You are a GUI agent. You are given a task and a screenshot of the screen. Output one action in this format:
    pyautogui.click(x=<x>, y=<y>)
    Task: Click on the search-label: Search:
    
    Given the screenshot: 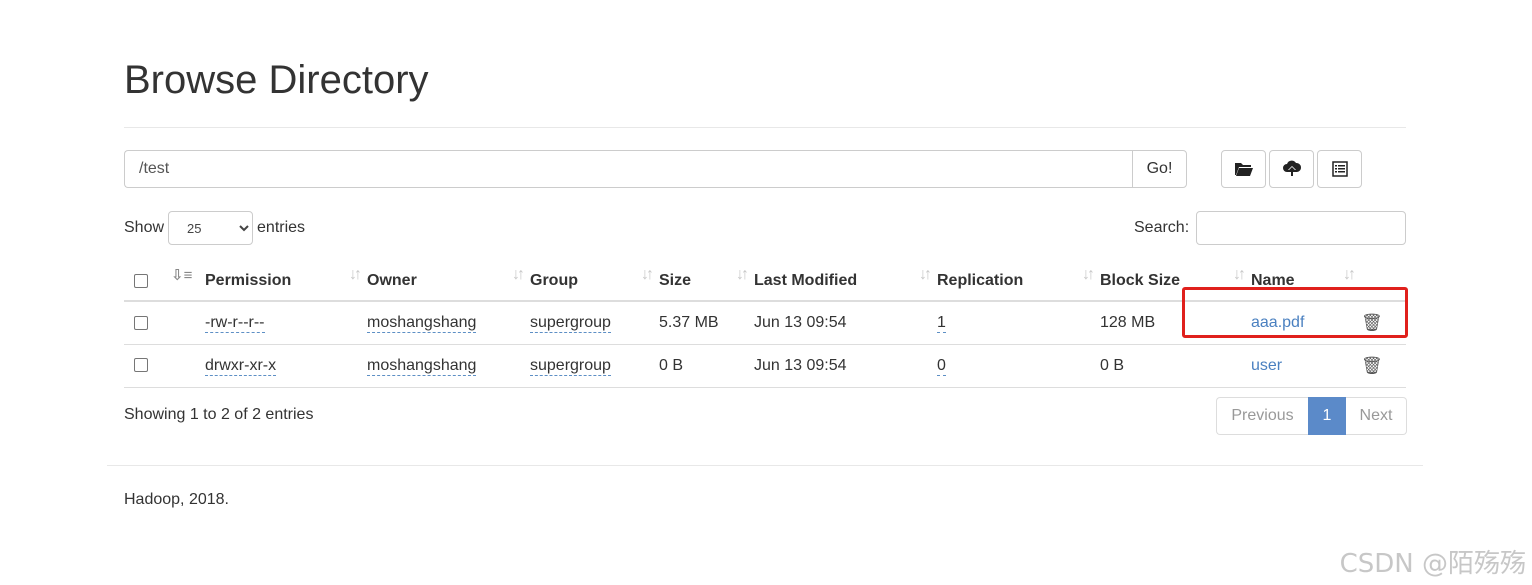 What is the action you would take?
    pyautogui.click(x=1162, y=227)
    